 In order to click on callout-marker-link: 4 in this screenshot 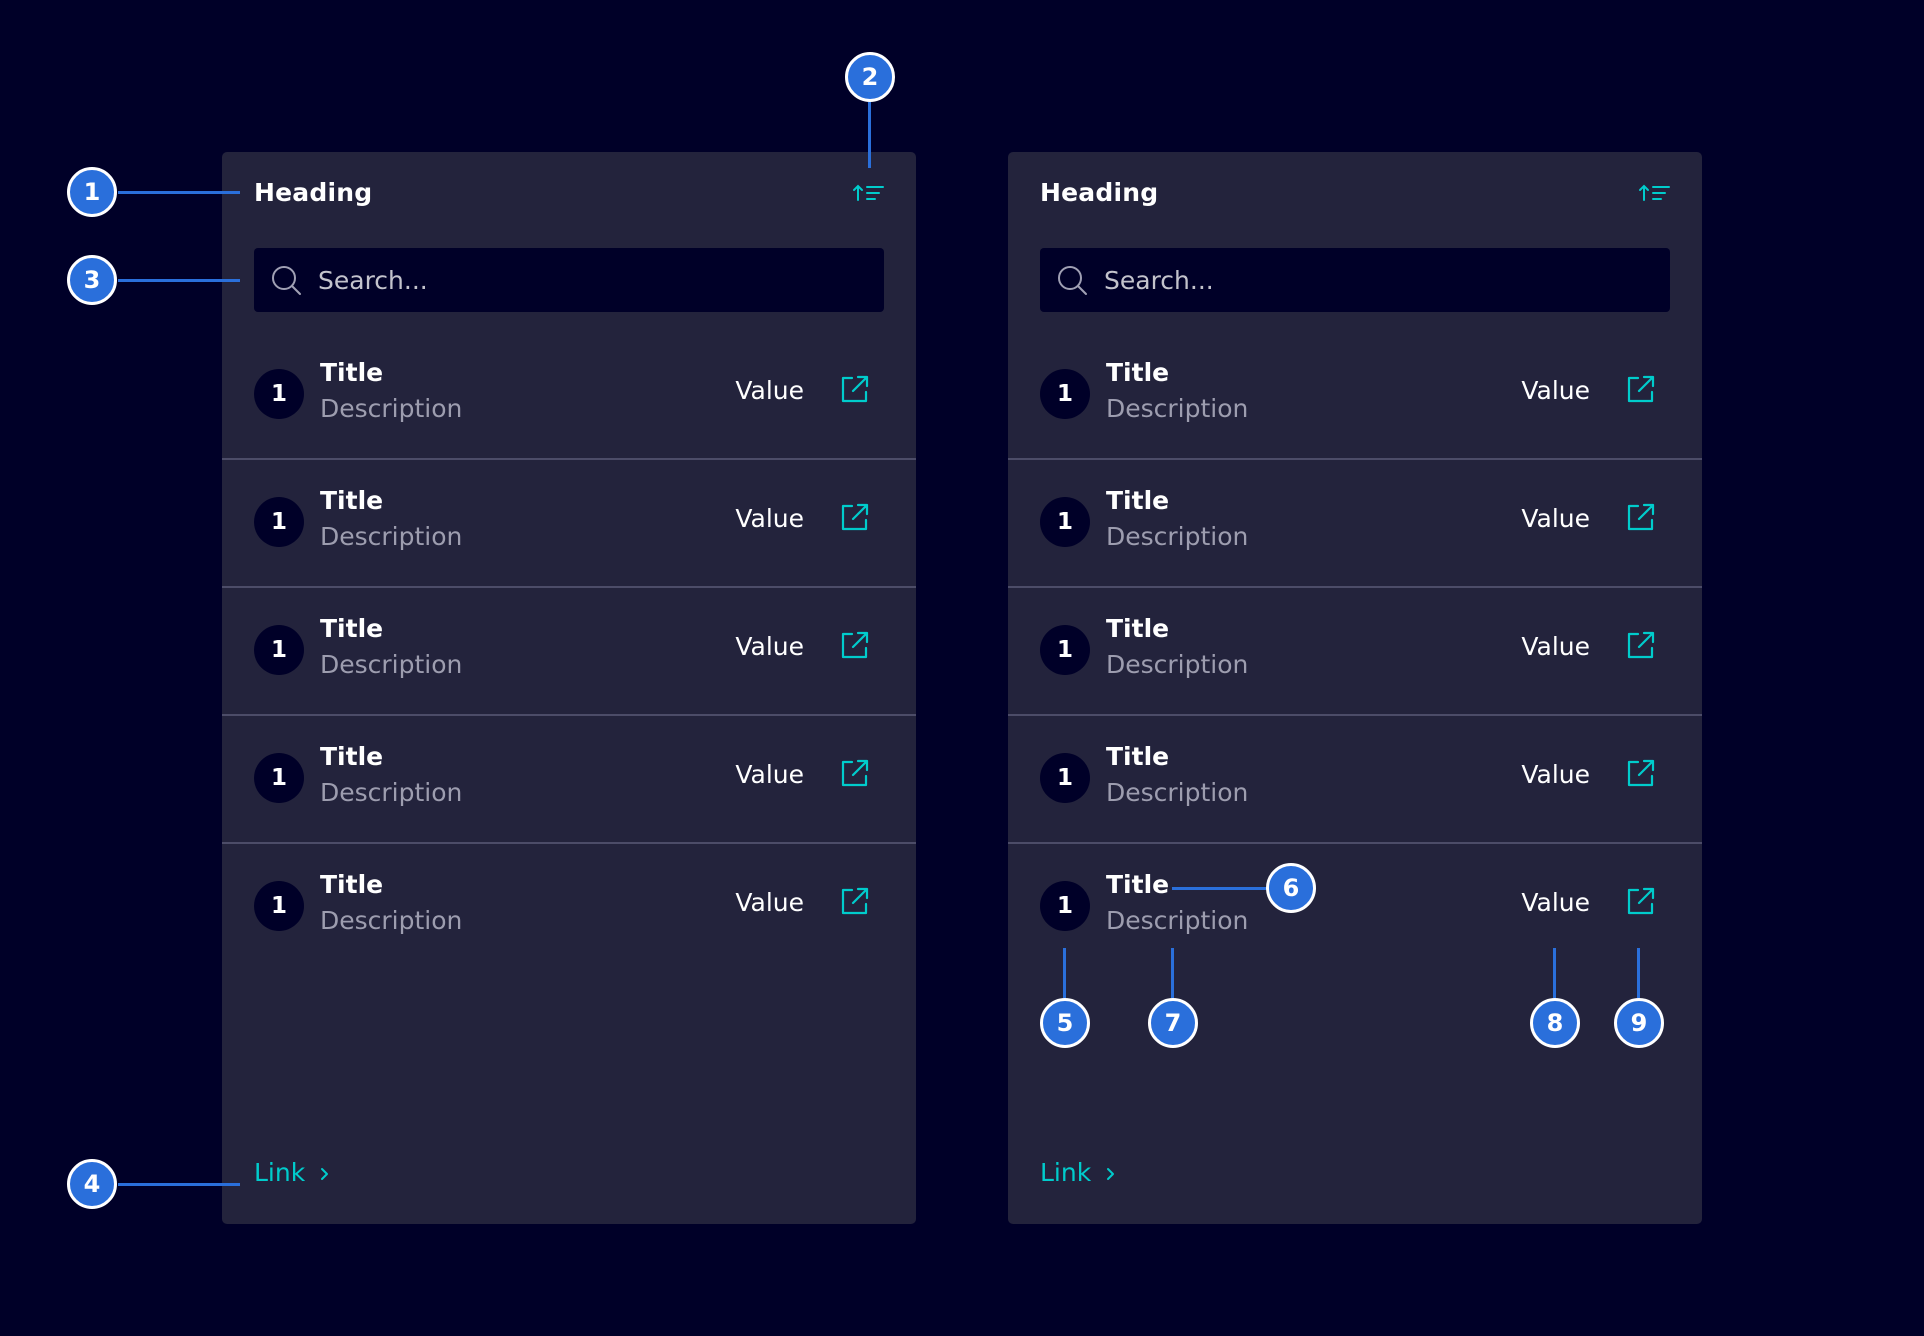, I will do `click(92, 1184)`.